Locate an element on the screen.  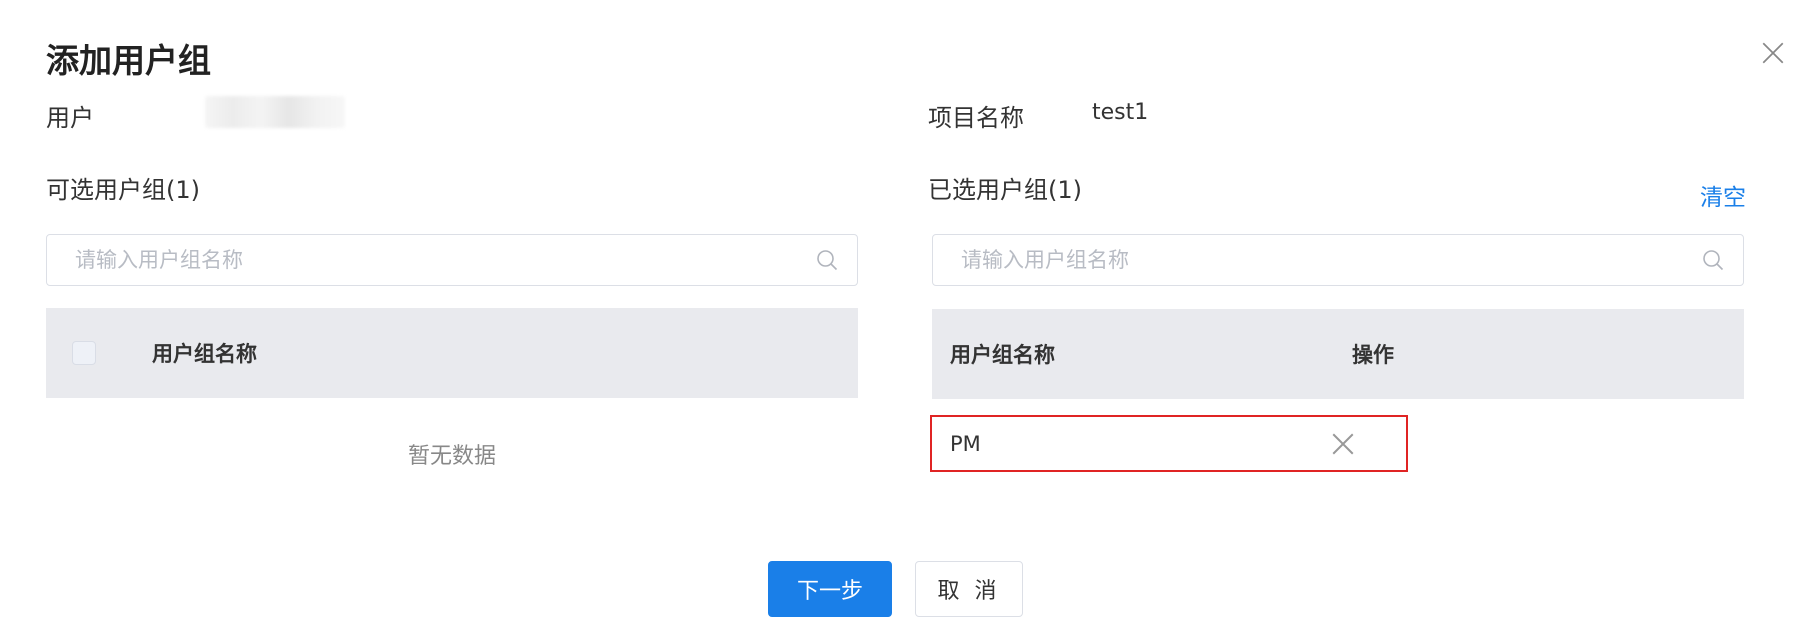
available-groups-table-header: 用户组名称 is located at coordinates (452, 353).